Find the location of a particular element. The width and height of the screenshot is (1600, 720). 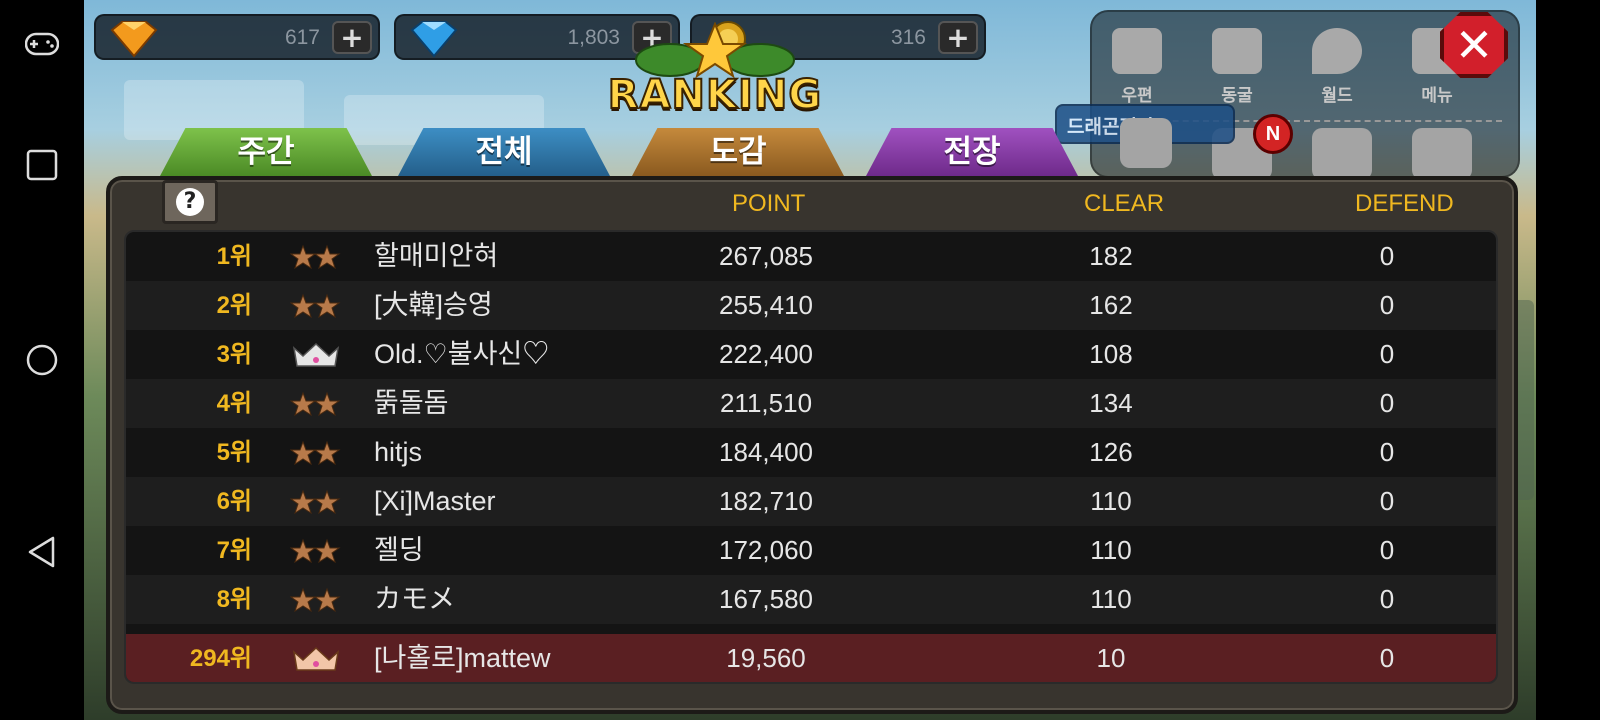

rank: 6위 is located at coordinates (234, 501).